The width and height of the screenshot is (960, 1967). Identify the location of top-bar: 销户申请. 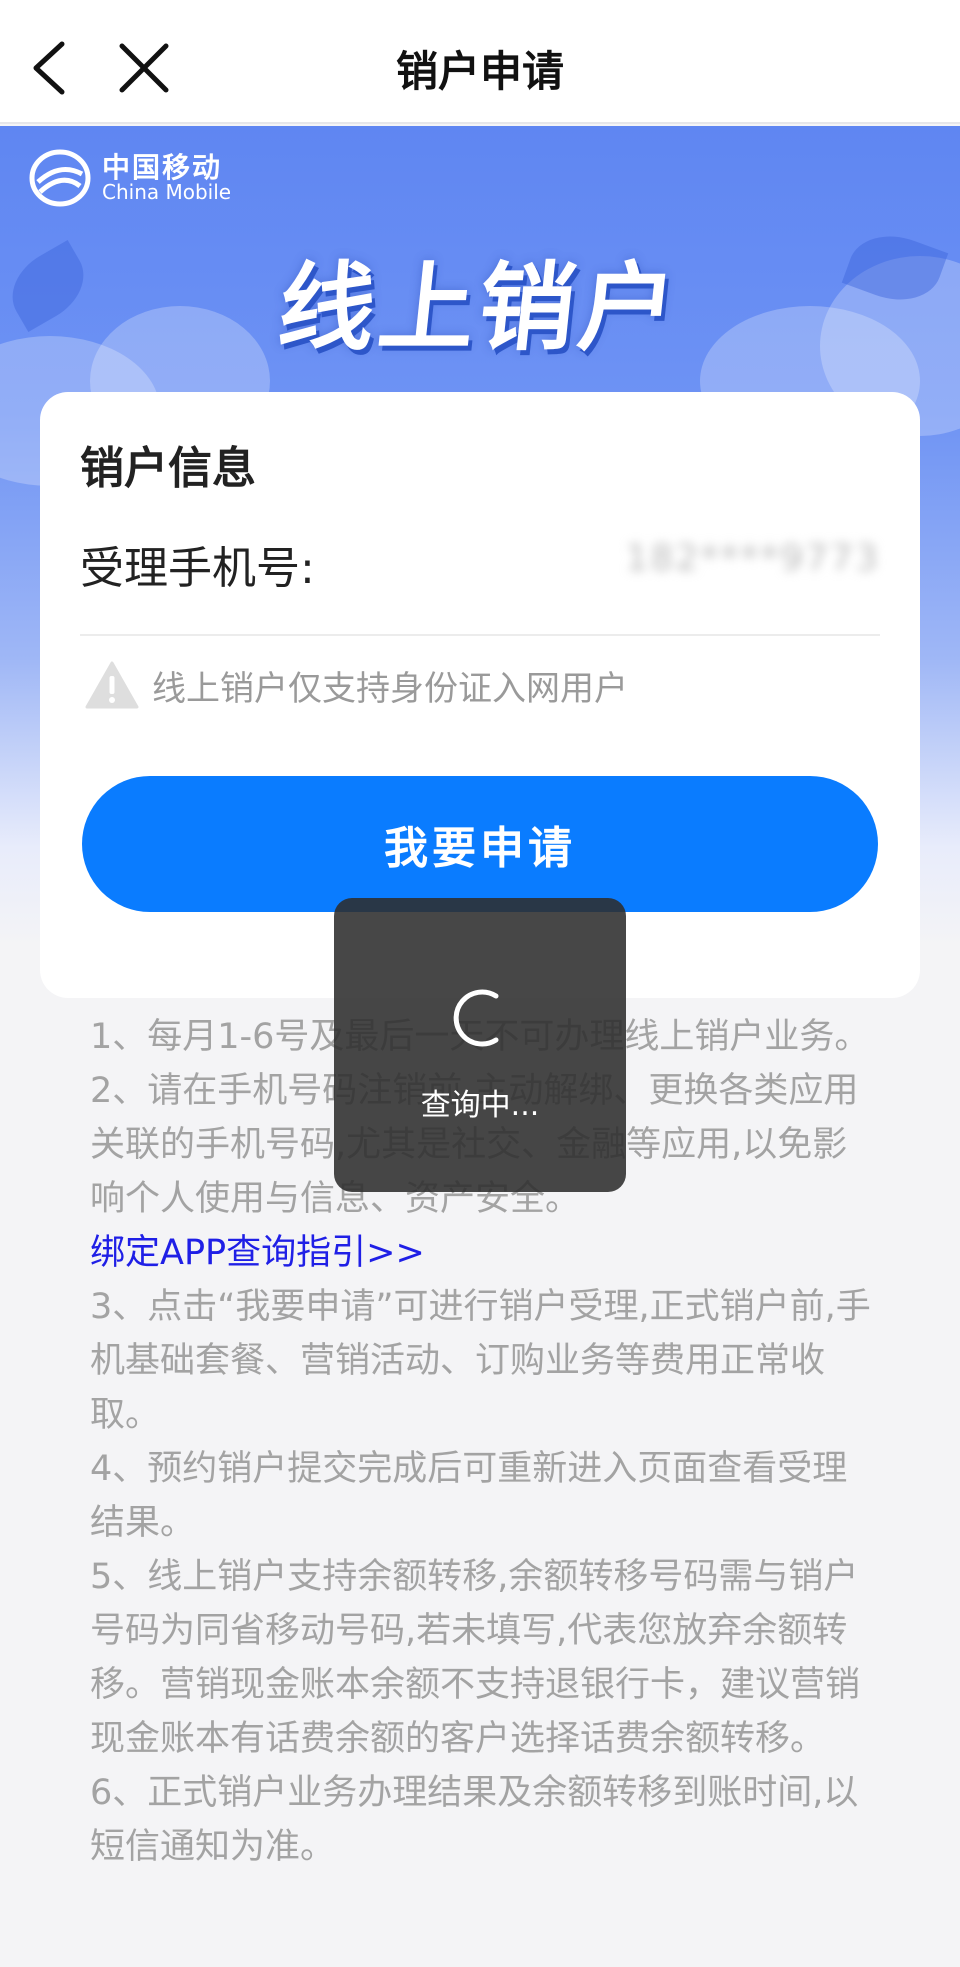
(480, 62).